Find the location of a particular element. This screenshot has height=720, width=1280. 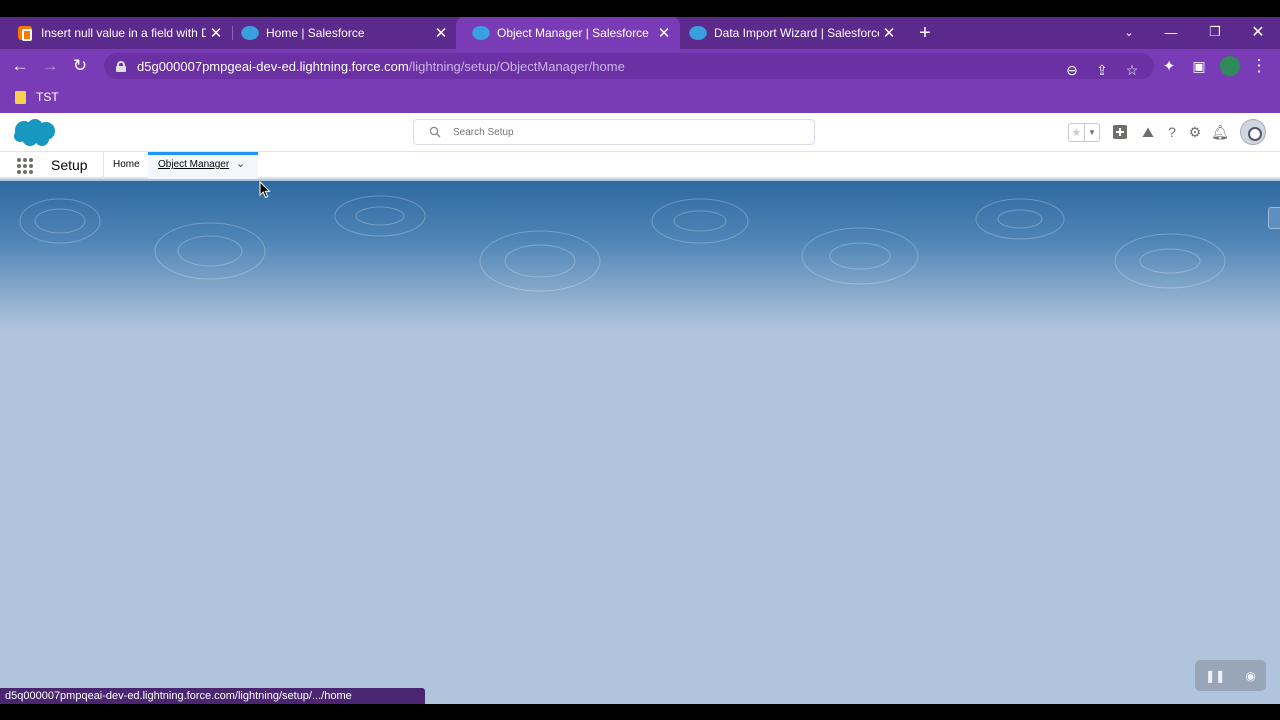

bookmarks-bar: TST is located at coordinates (640, 98).